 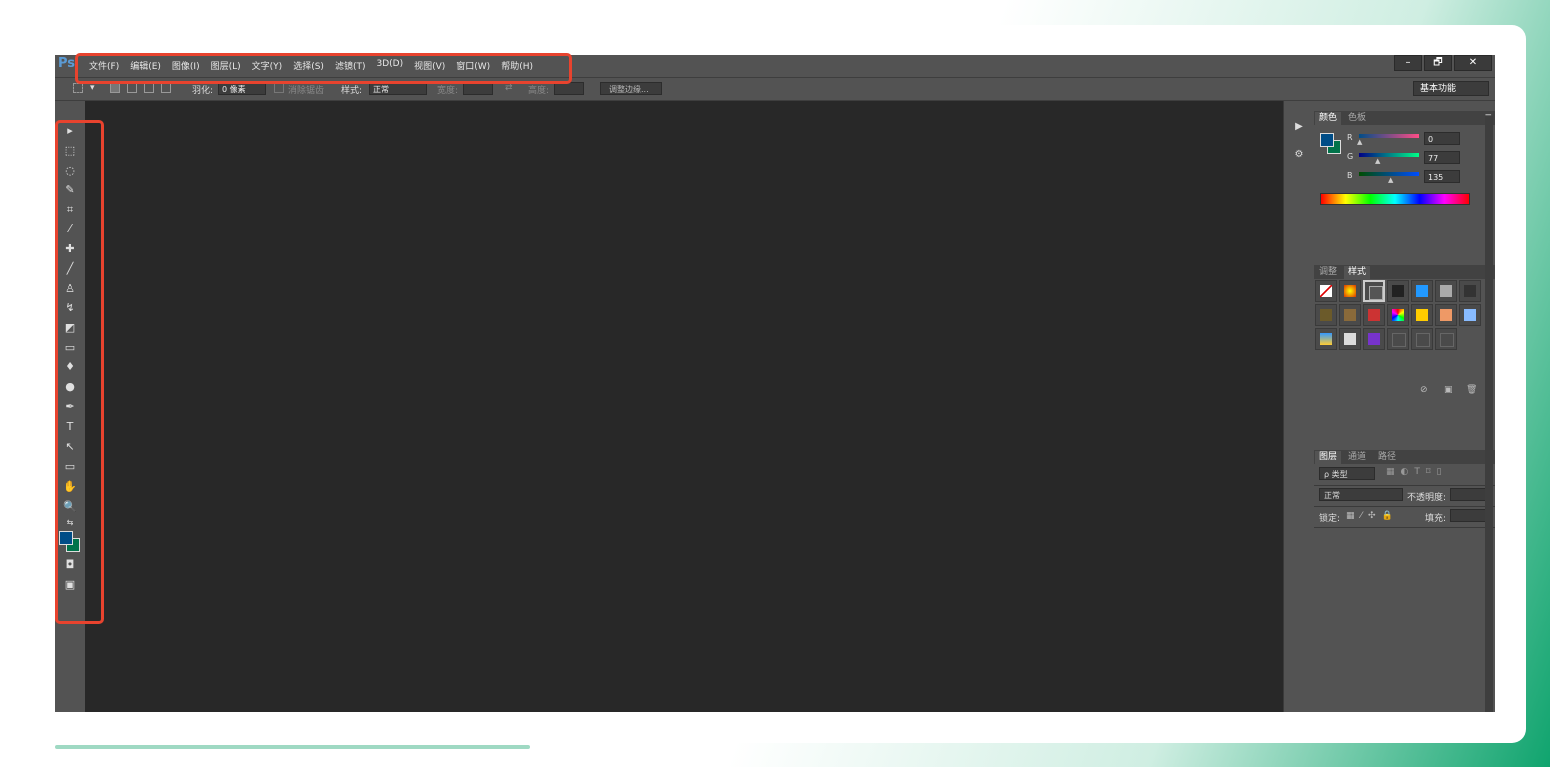 What do you see at coordinates (1298, 406) in the screenshot?
I see `collapsed-panel-dock: ▶ ⚙` at bounding box center [1298, 406].